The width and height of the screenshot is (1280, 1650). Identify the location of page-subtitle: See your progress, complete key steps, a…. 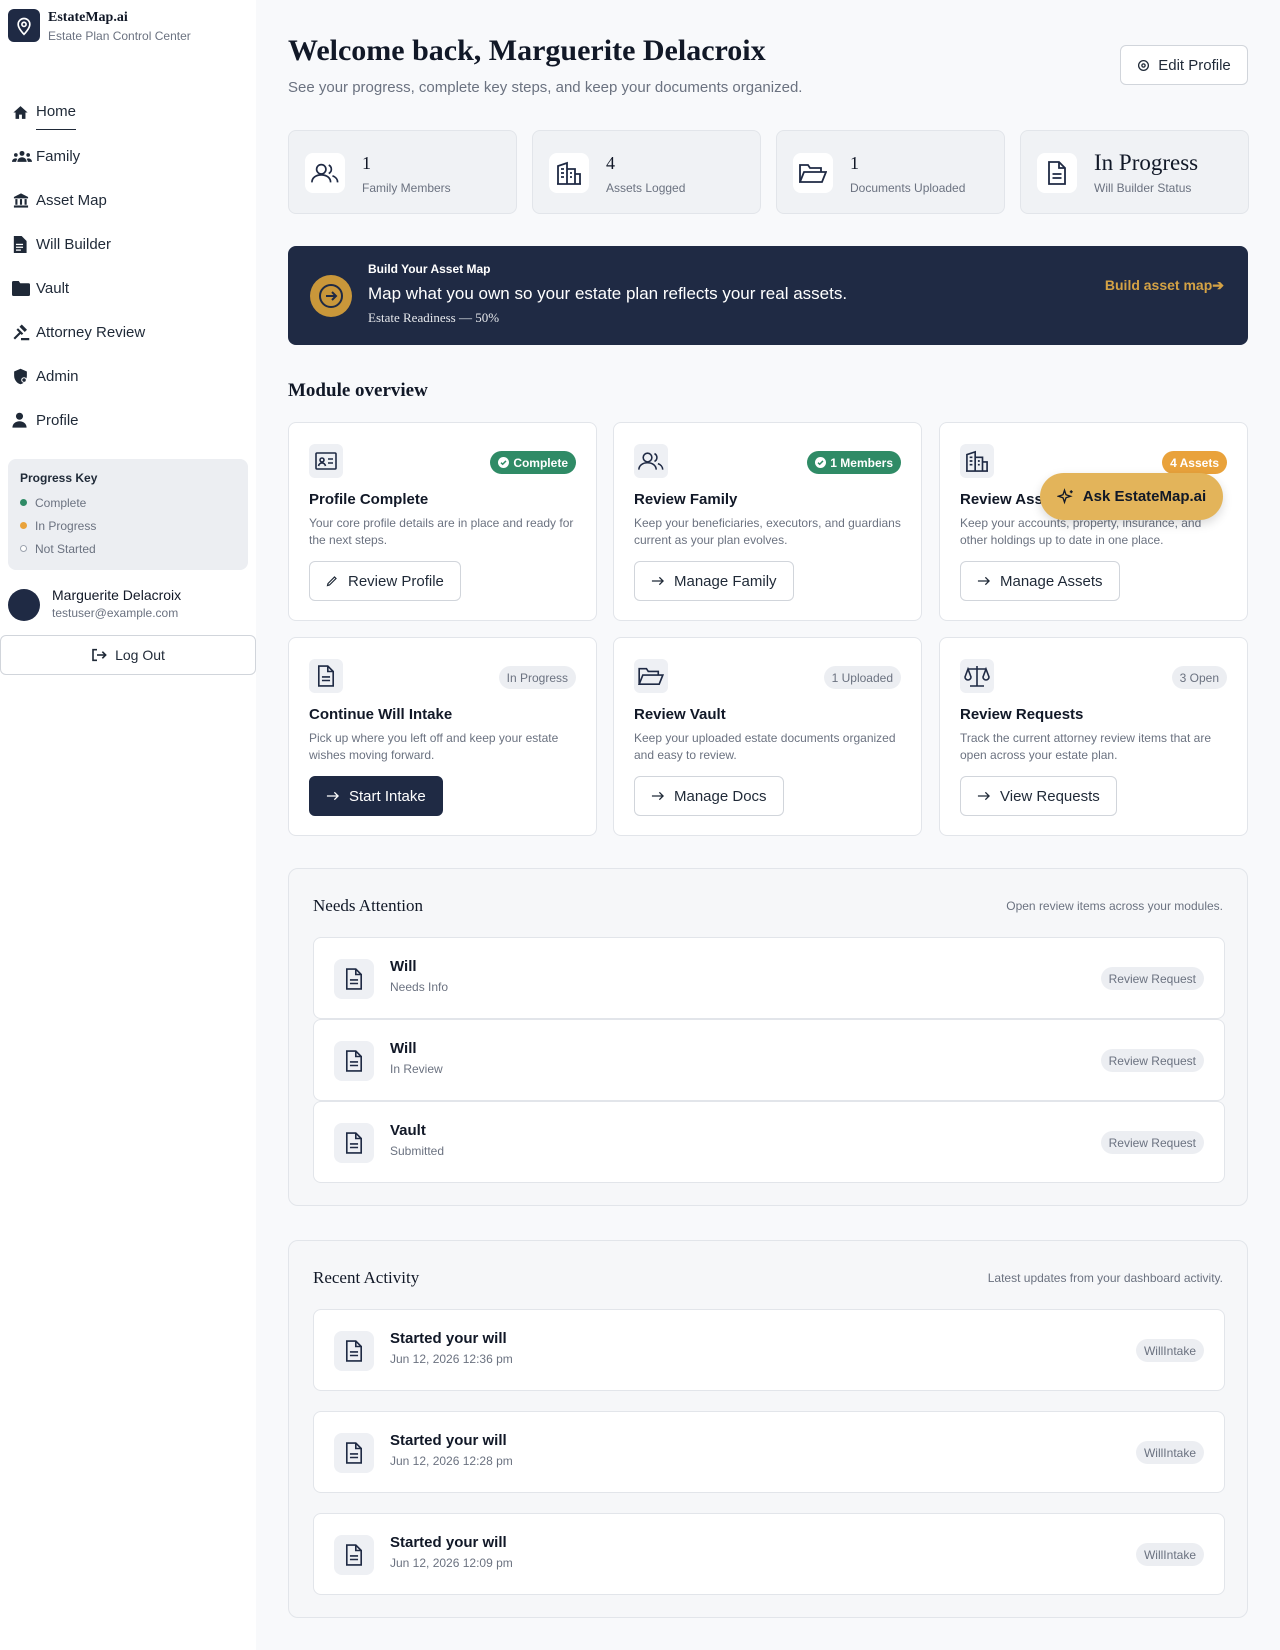
(545, 87).